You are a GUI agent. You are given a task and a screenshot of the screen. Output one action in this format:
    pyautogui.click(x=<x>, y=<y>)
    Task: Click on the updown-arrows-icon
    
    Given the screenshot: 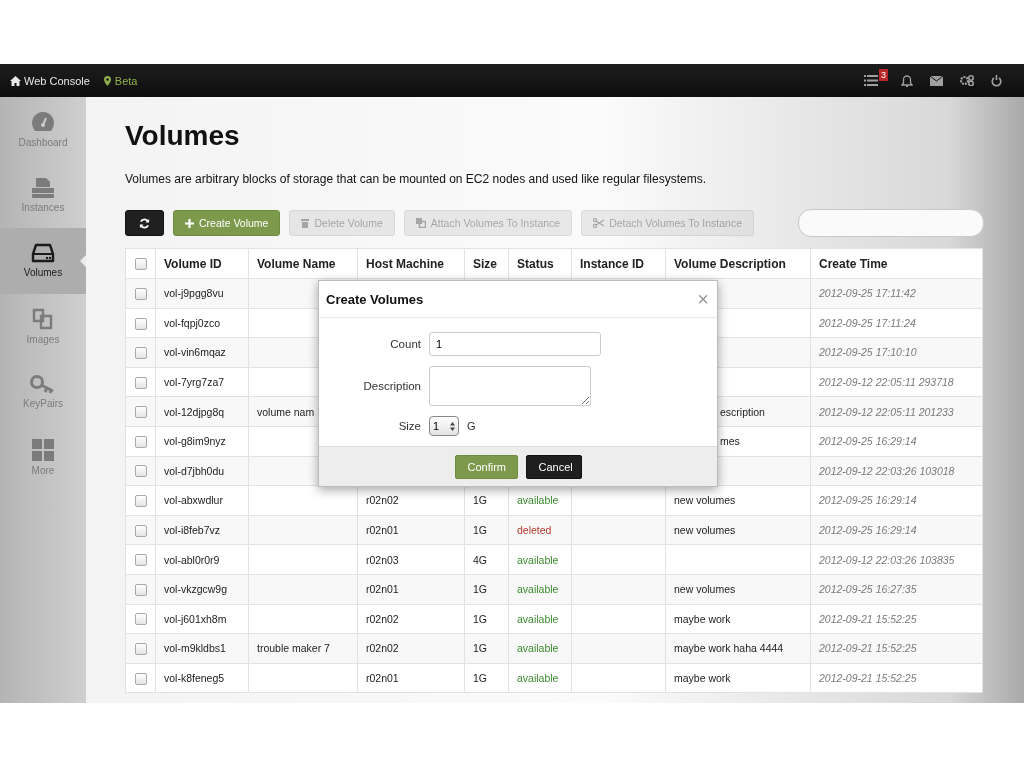 What is the action you would take?
    pyautogui.click(x=452, y=426)
    